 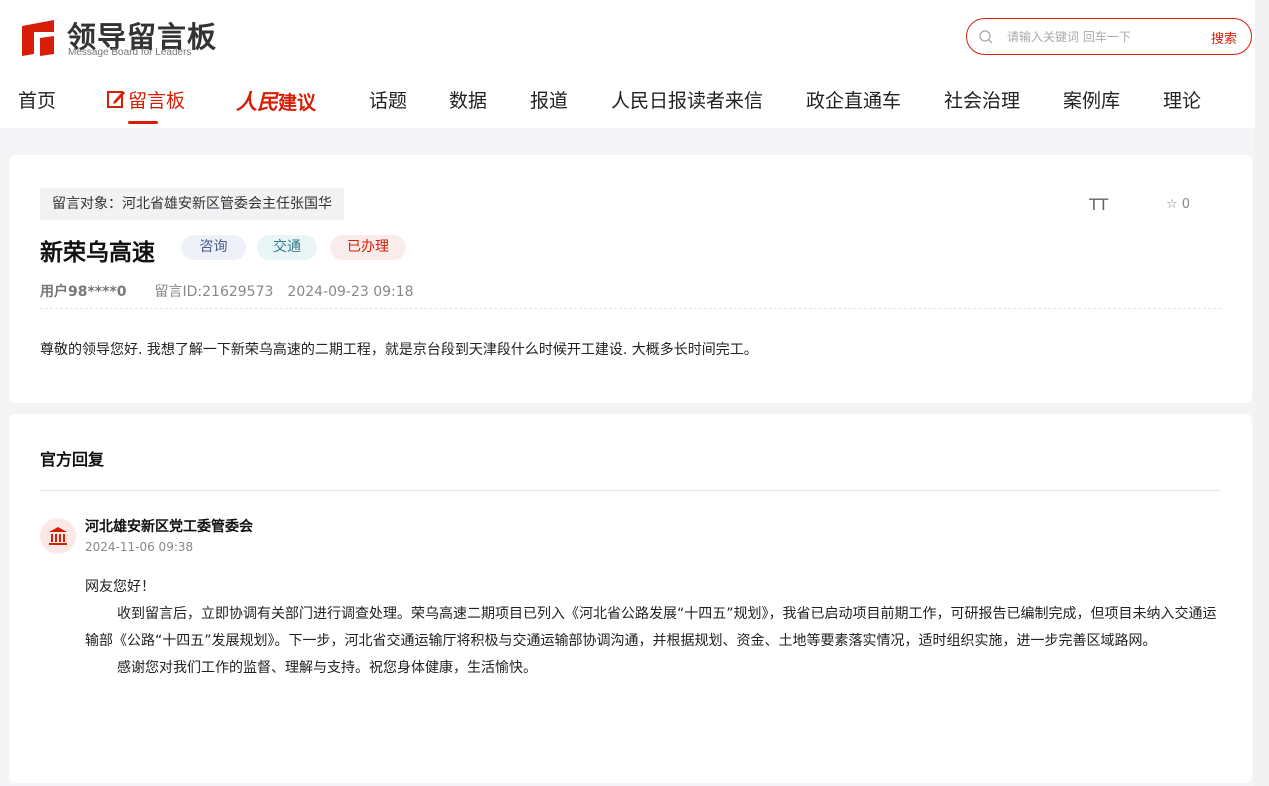 I want to click on message-meta: 用户98****0 留言ID:21629573 2024-09-23 09:18, so click(x=227, y=291).